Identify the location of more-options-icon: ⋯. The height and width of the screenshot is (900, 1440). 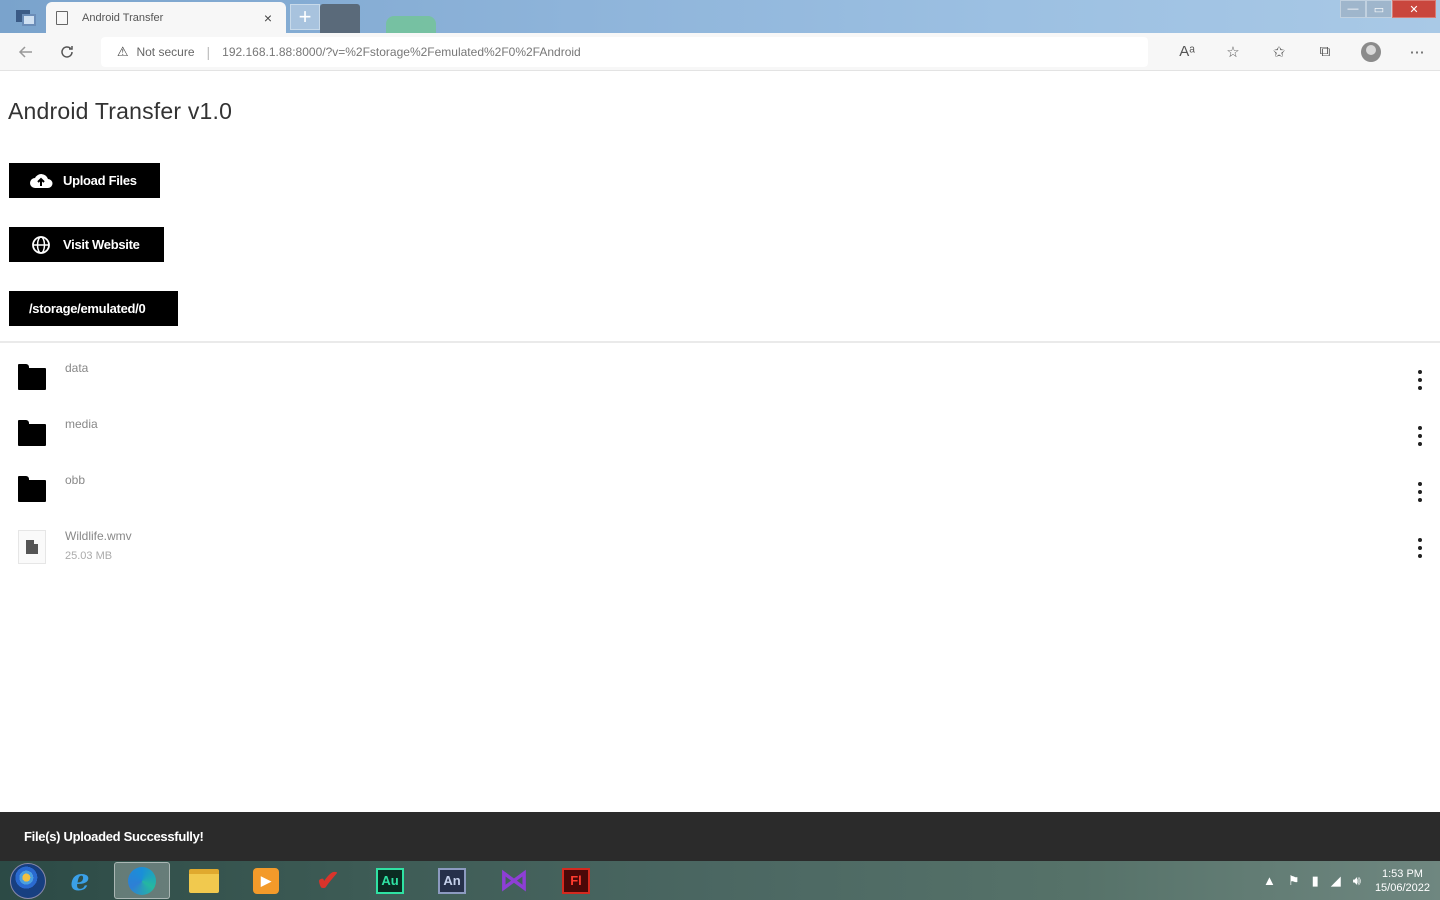
(1417, 52).